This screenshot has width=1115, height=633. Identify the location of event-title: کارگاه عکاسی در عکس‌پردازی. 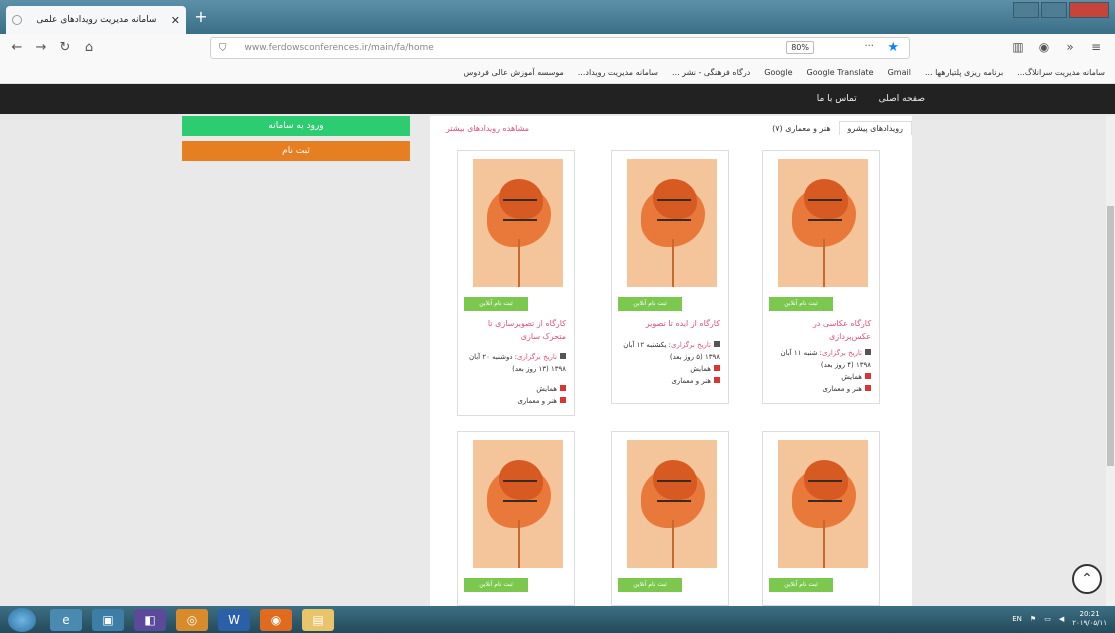
(821, 330).